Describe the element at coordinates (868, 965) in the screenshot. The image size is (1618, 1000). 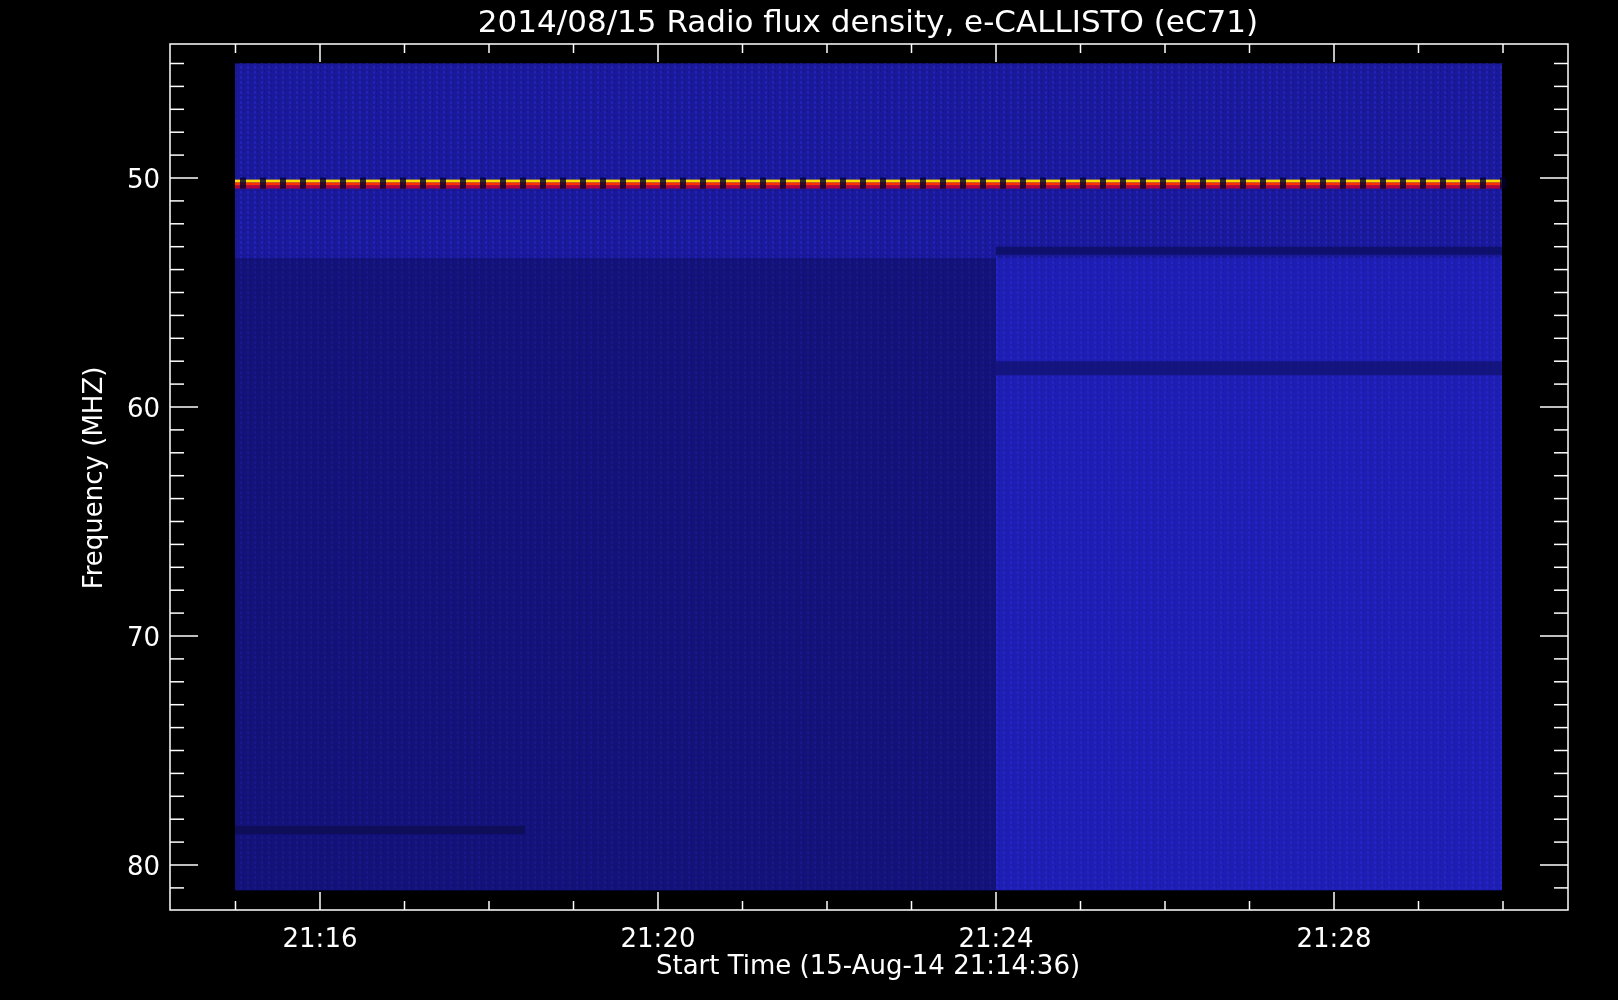
I see `x-axis-label: Start Time (15-Aug-14 21:14:36)` at that location.